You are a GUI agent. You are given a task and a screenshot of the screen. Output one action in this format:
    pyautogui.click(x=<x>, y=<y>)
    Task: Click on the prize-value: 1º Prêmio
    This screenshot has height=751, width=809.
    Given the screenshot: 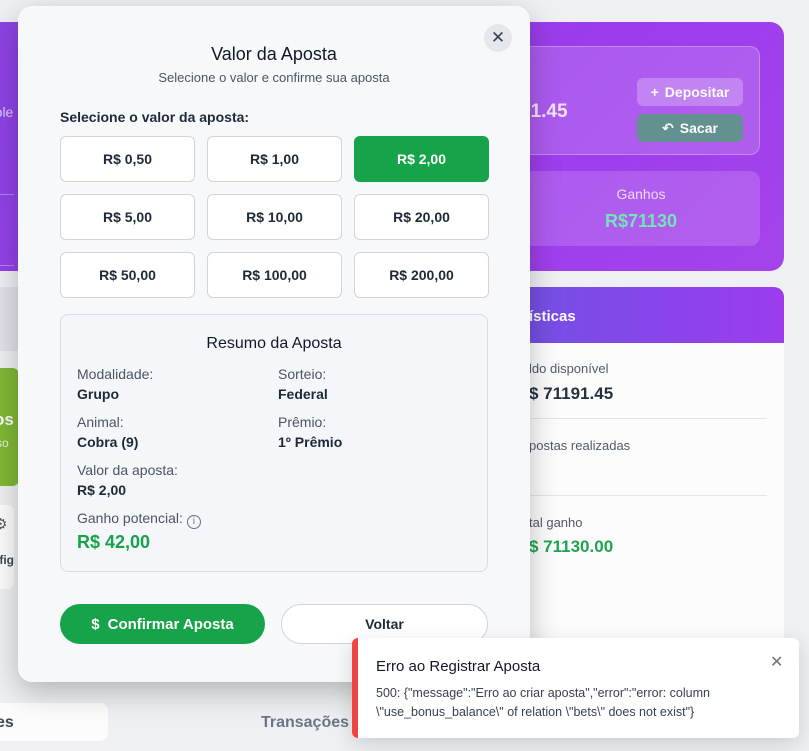 What is the action you would take?
    pyautogui.click(x=310, y=442)
    